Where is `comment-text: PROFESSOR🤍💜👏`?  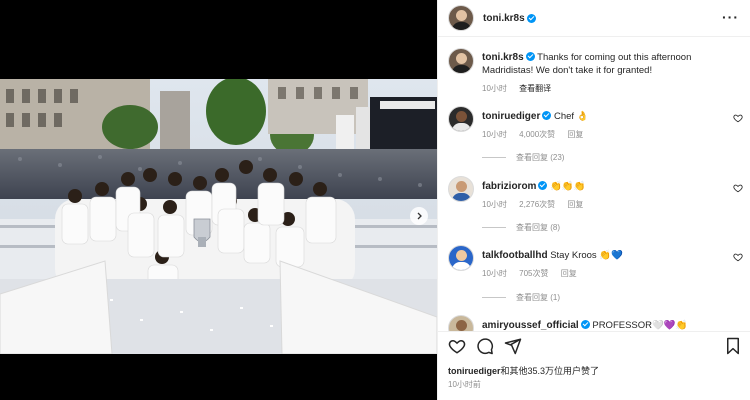 comment-text: PROFESSOR🤍💜👏 is located at coordinates (640, 325).